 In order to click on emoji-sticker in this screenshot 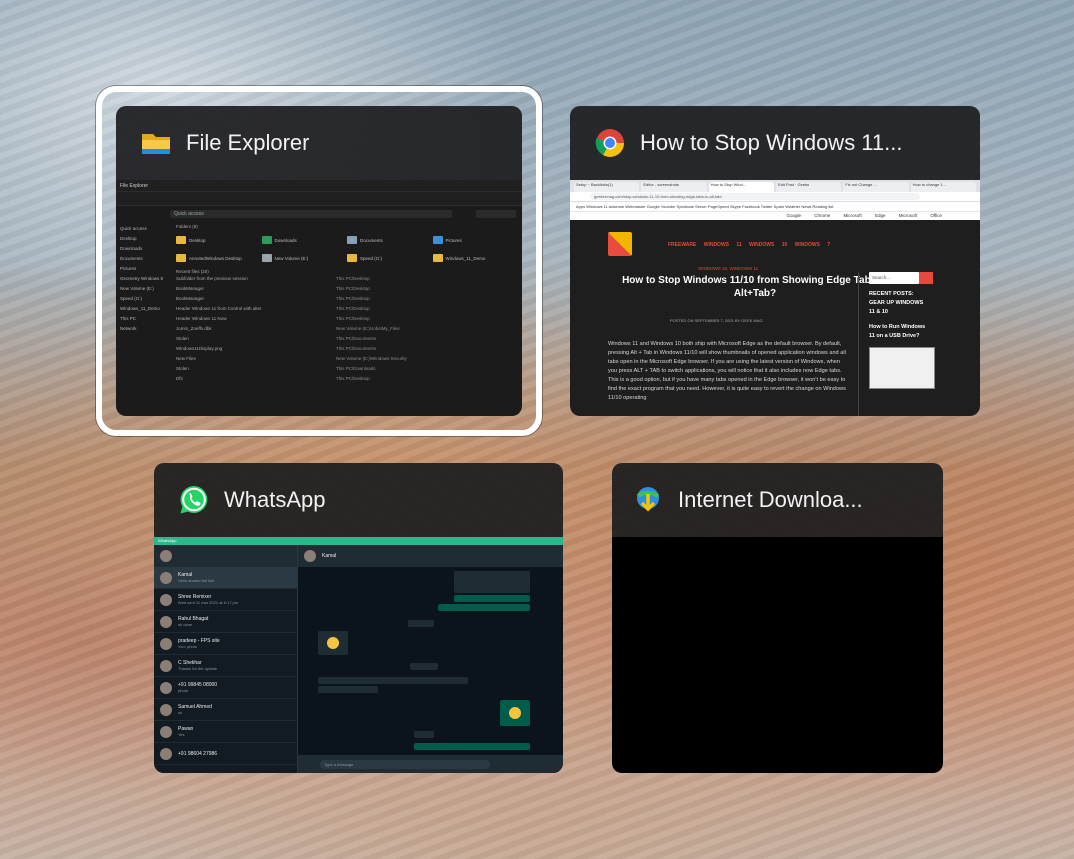, I will do `click(515, 713)`.